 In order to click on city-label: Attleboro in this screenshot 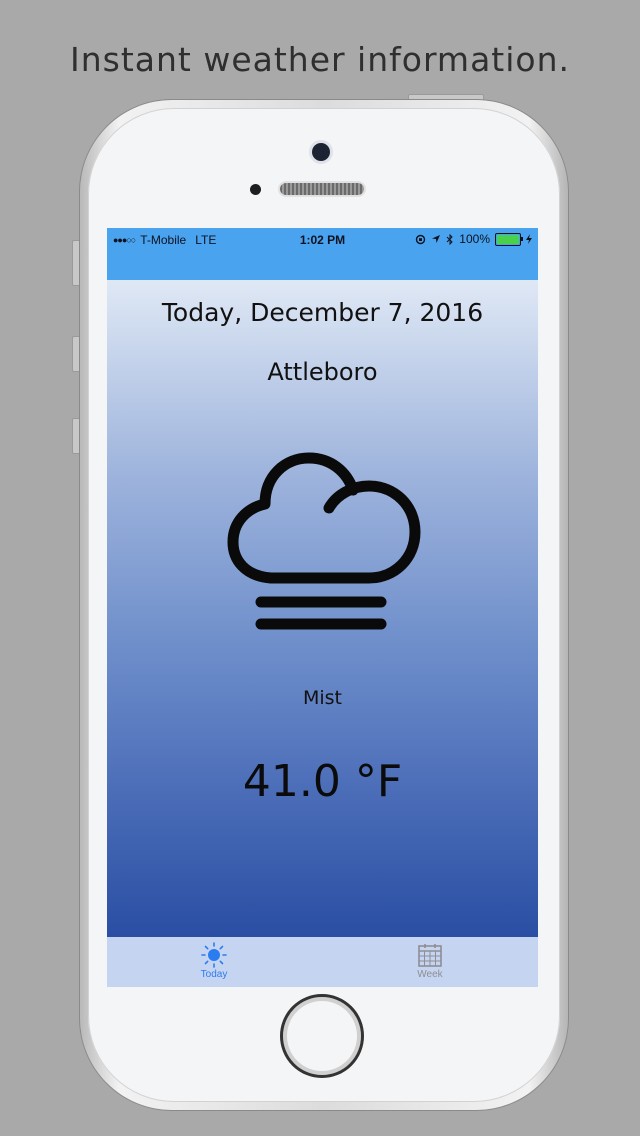, I will do `click(322, 372)`.